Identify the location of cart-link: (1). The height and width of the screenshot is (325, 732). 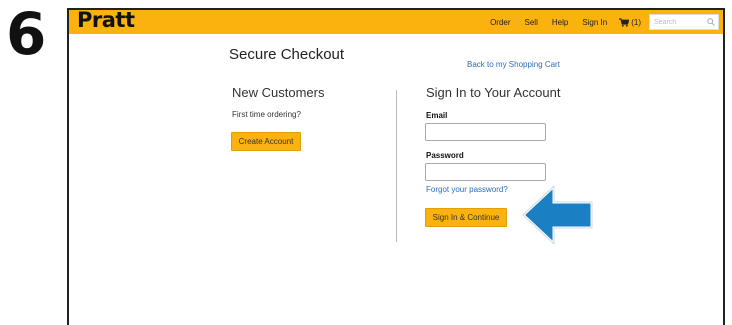
(630, 22).